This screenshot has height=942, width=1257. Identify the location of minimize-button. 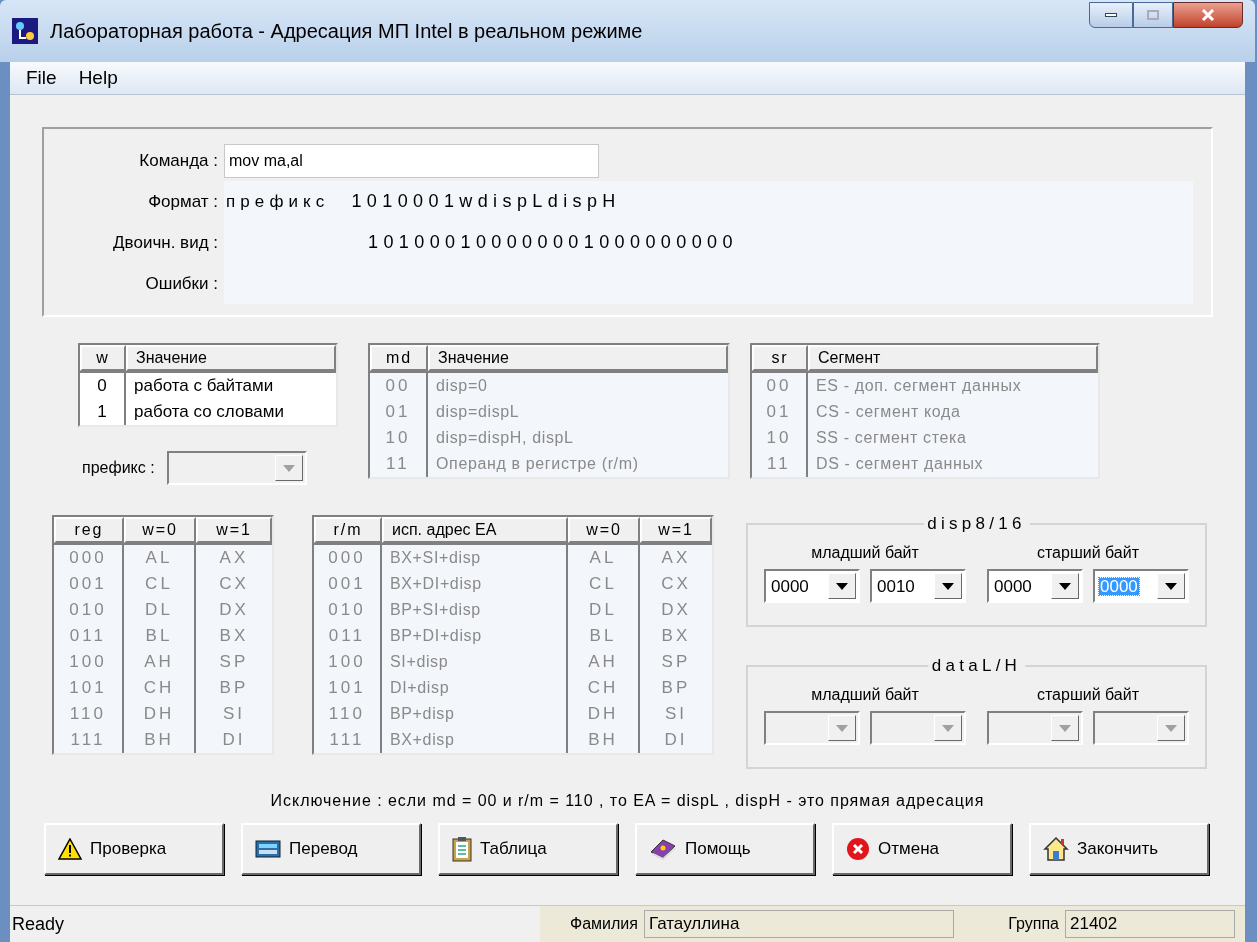
(1111, 15).